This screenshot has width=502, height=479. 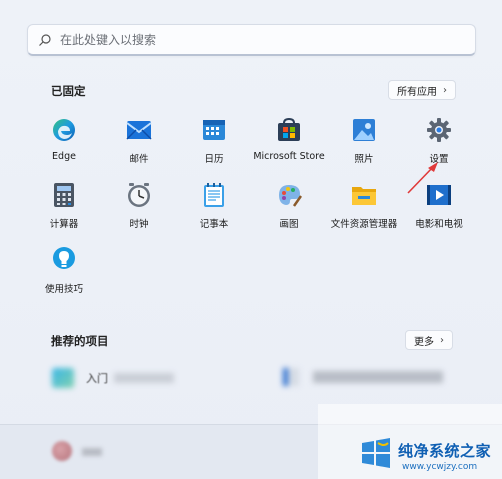 I want to click on all-apps-label: 所有应用, so click(x=417, y=92).